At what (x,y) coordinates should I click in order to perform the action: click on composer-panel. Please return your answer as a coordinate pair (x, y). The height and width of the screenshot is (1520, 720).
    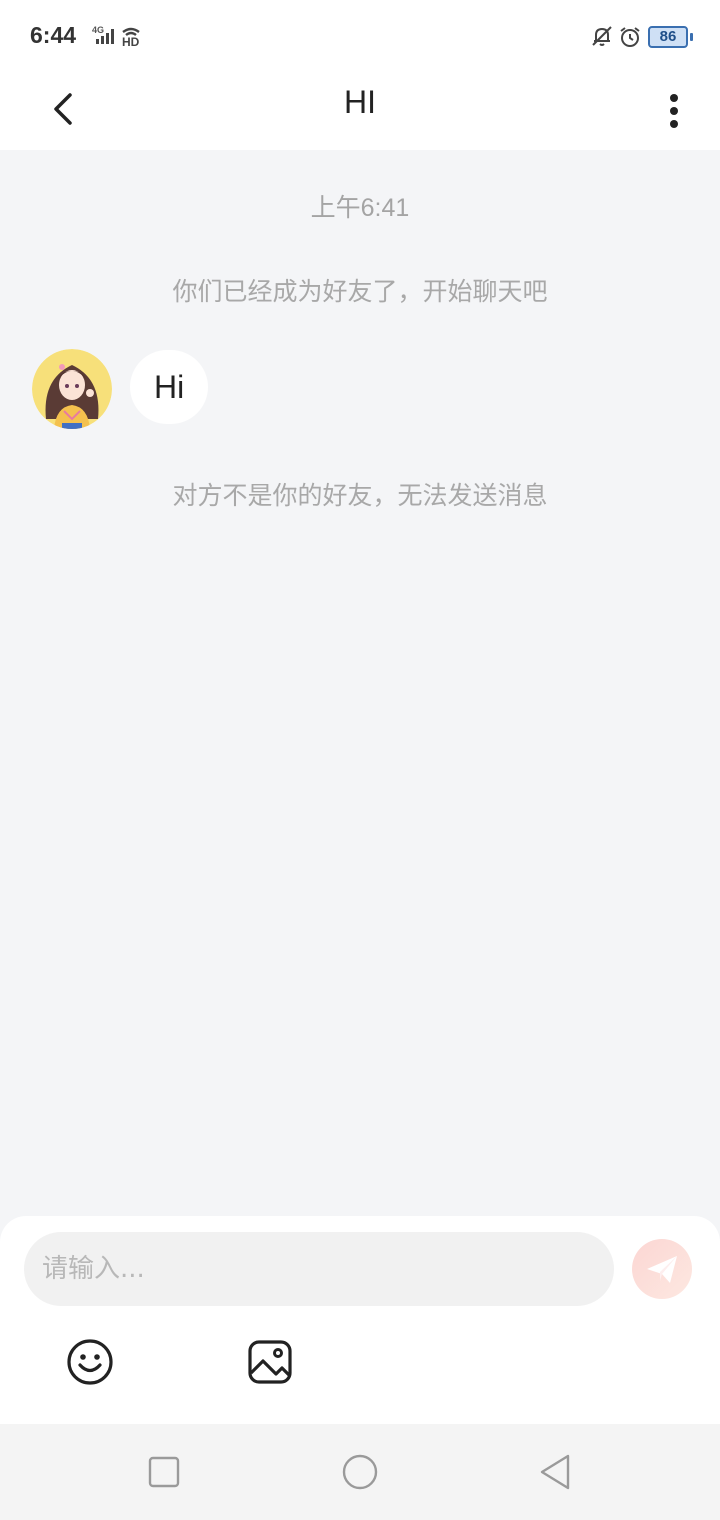
    Looking at the image, I should click on (360, 1320).